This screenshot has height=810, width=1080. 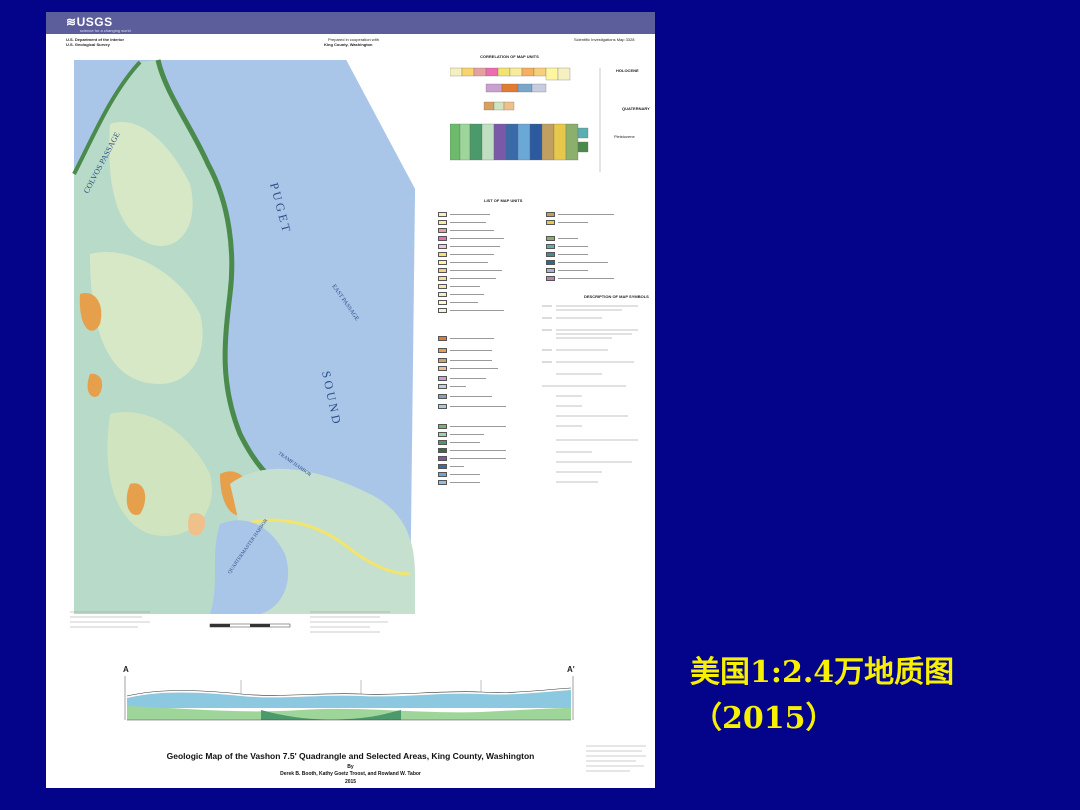 I want to click on pleistocene-label: Pleistocene, so click(x=624, y=136).